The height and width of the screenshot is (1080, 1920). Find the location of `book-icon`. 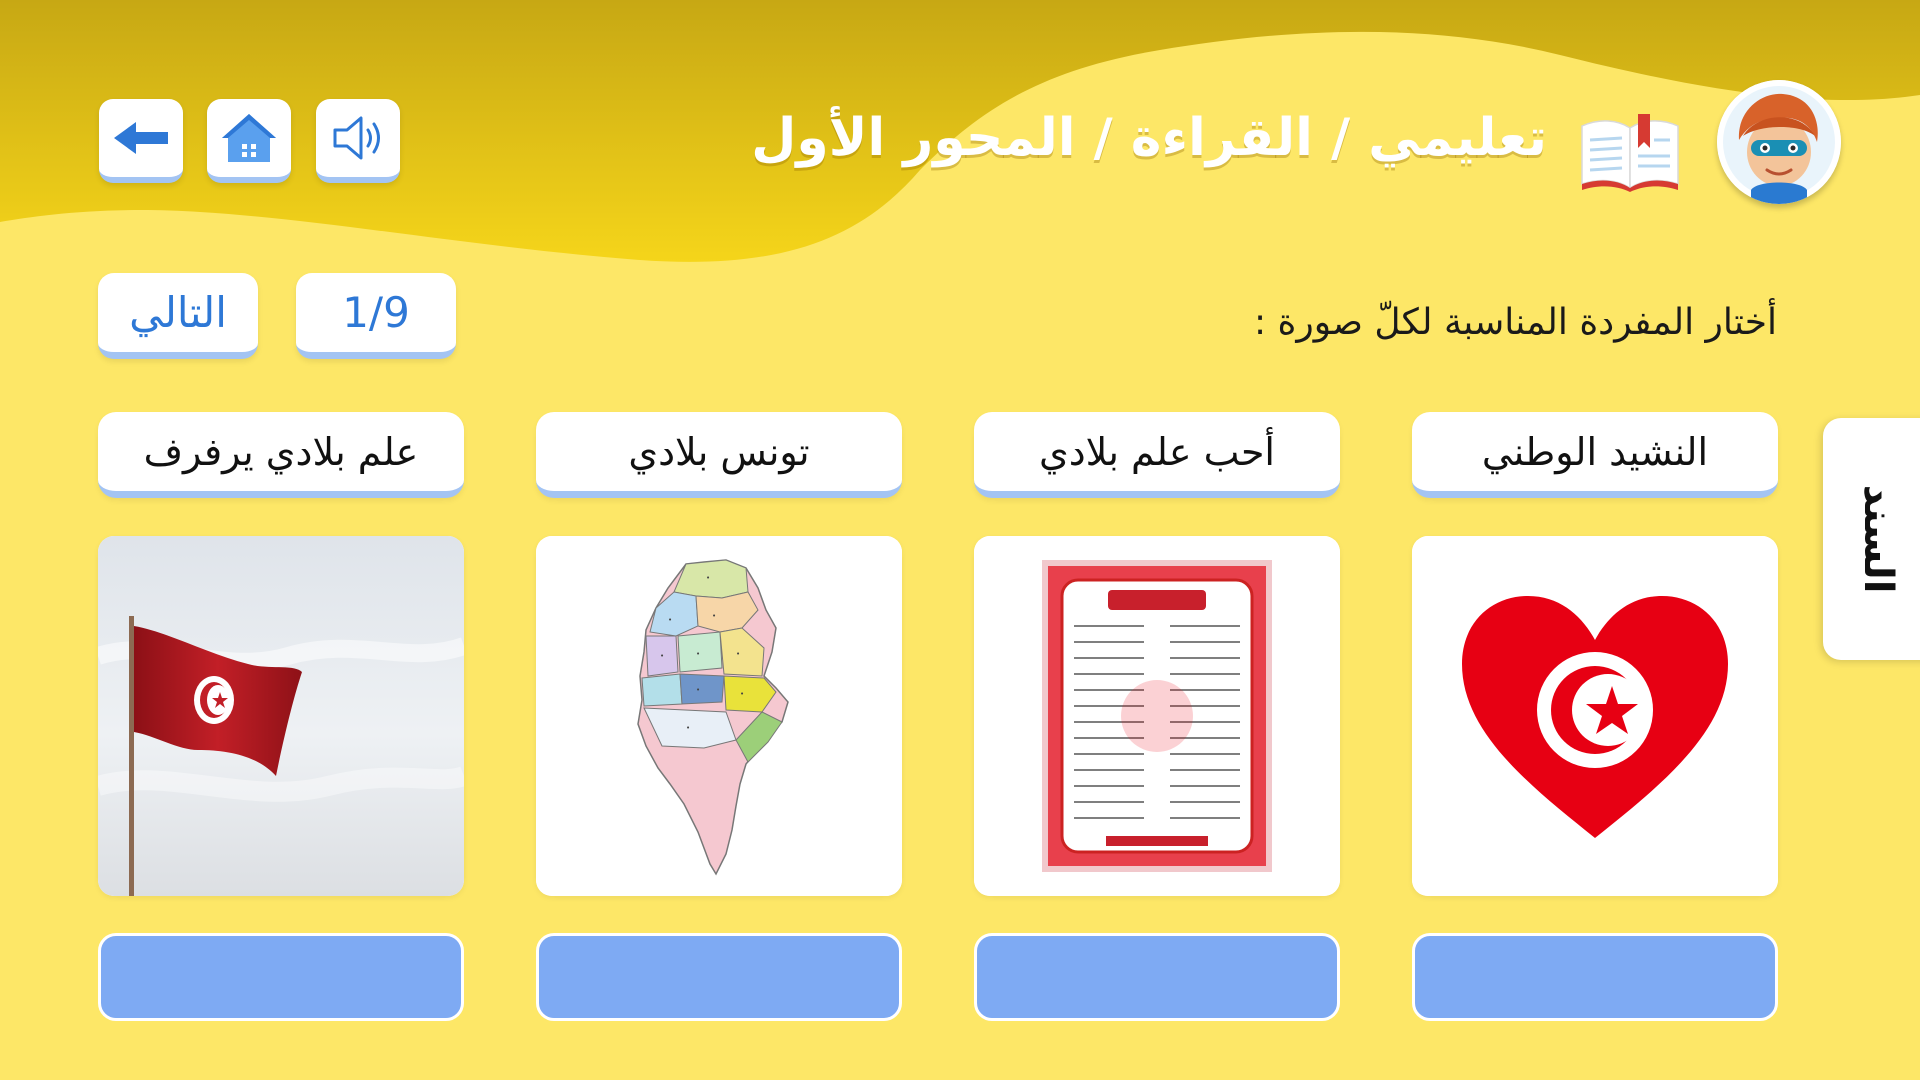

book-icon is located at coordinates (1630, 153).